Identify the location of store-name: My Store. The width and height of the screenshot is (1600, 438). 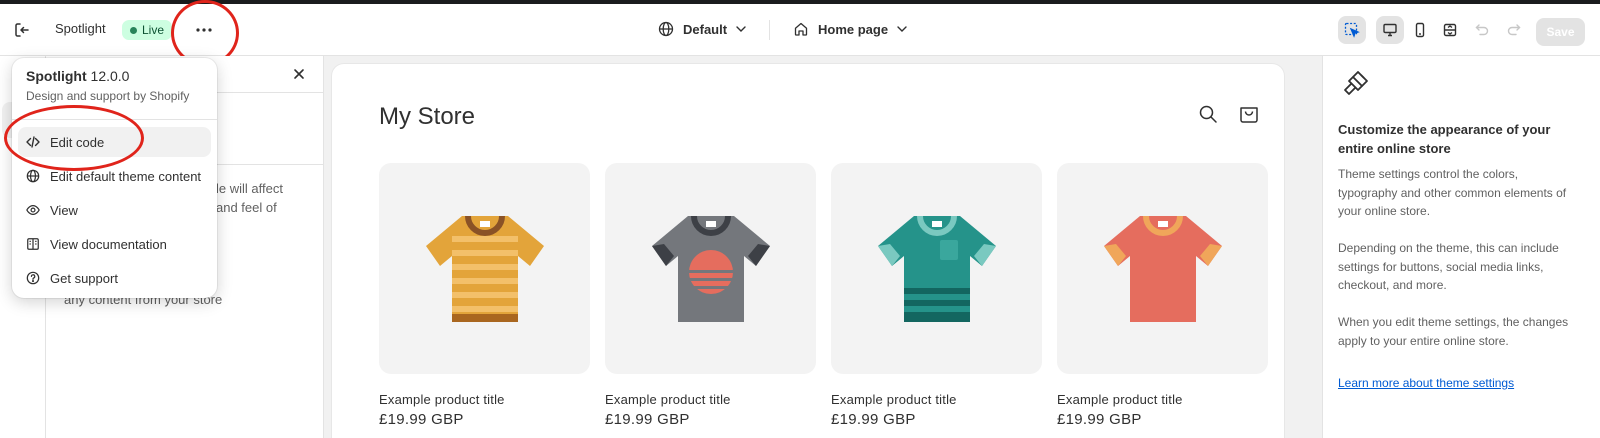
(427, 117).